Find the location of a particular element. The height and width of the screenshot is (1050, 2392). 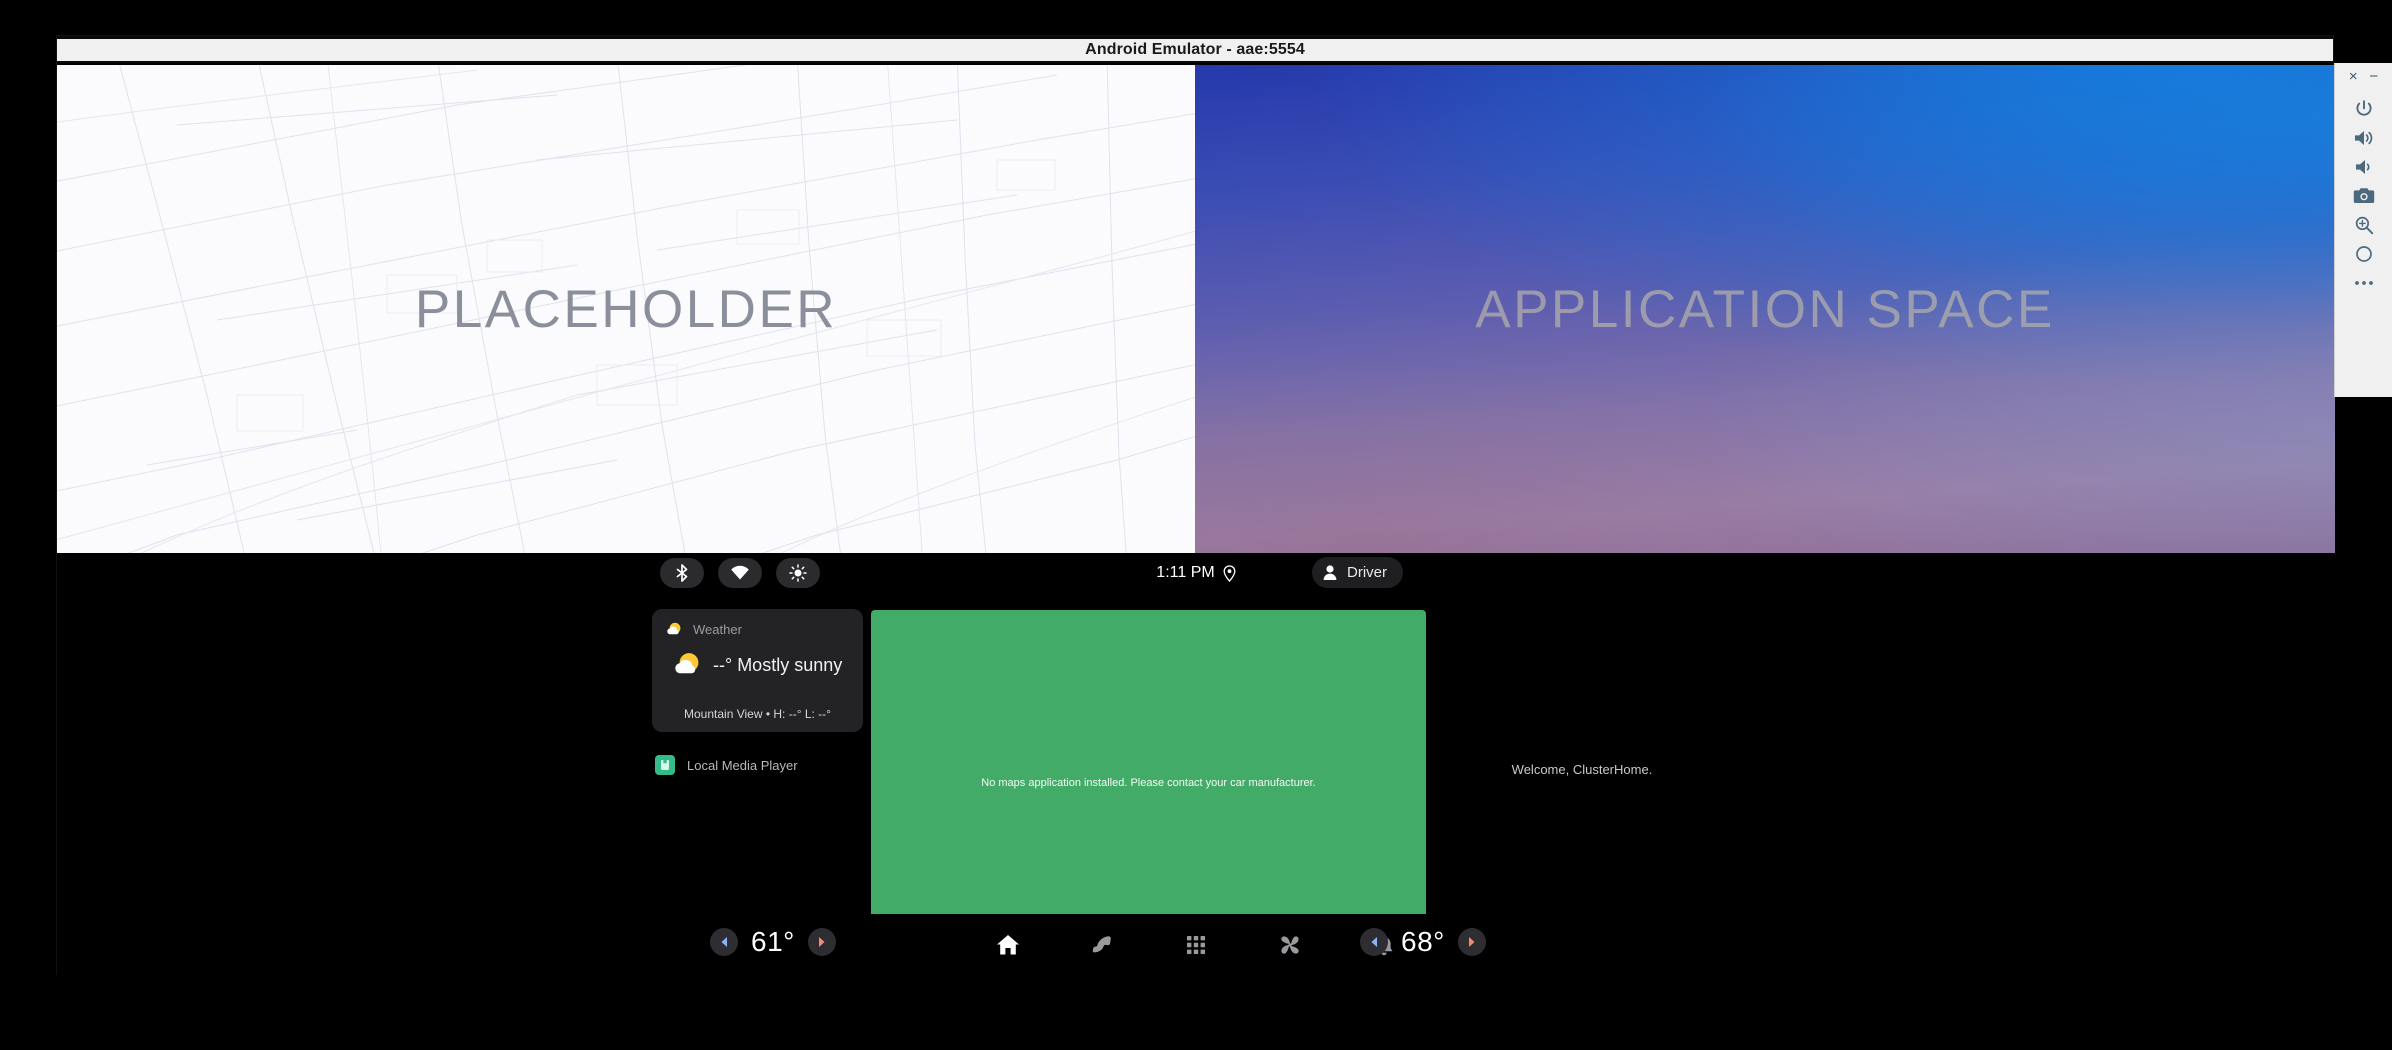

home-icon is located at coordinates (1008, 945).